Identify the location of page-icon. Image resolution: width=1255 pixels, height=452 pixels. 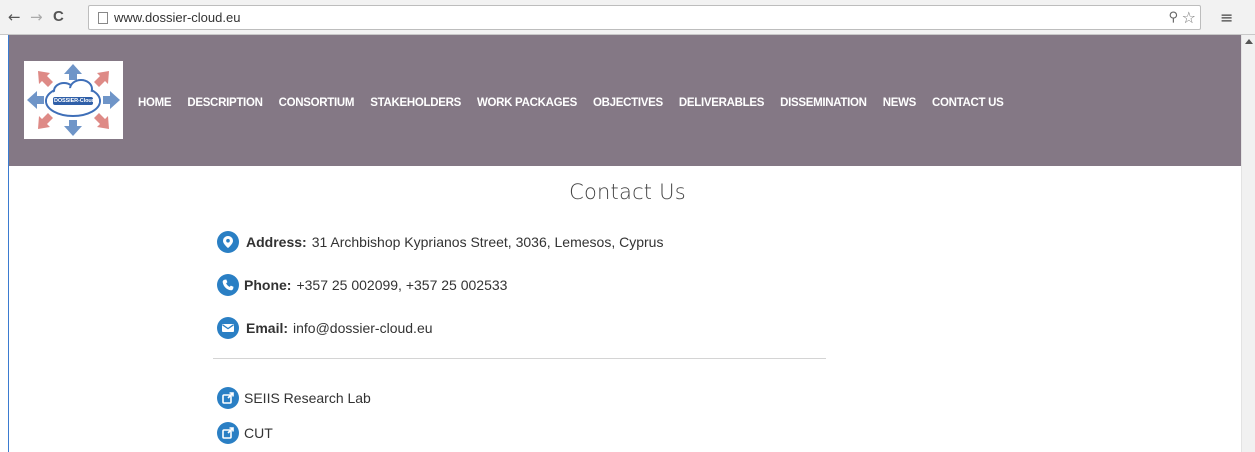
(103, 18).